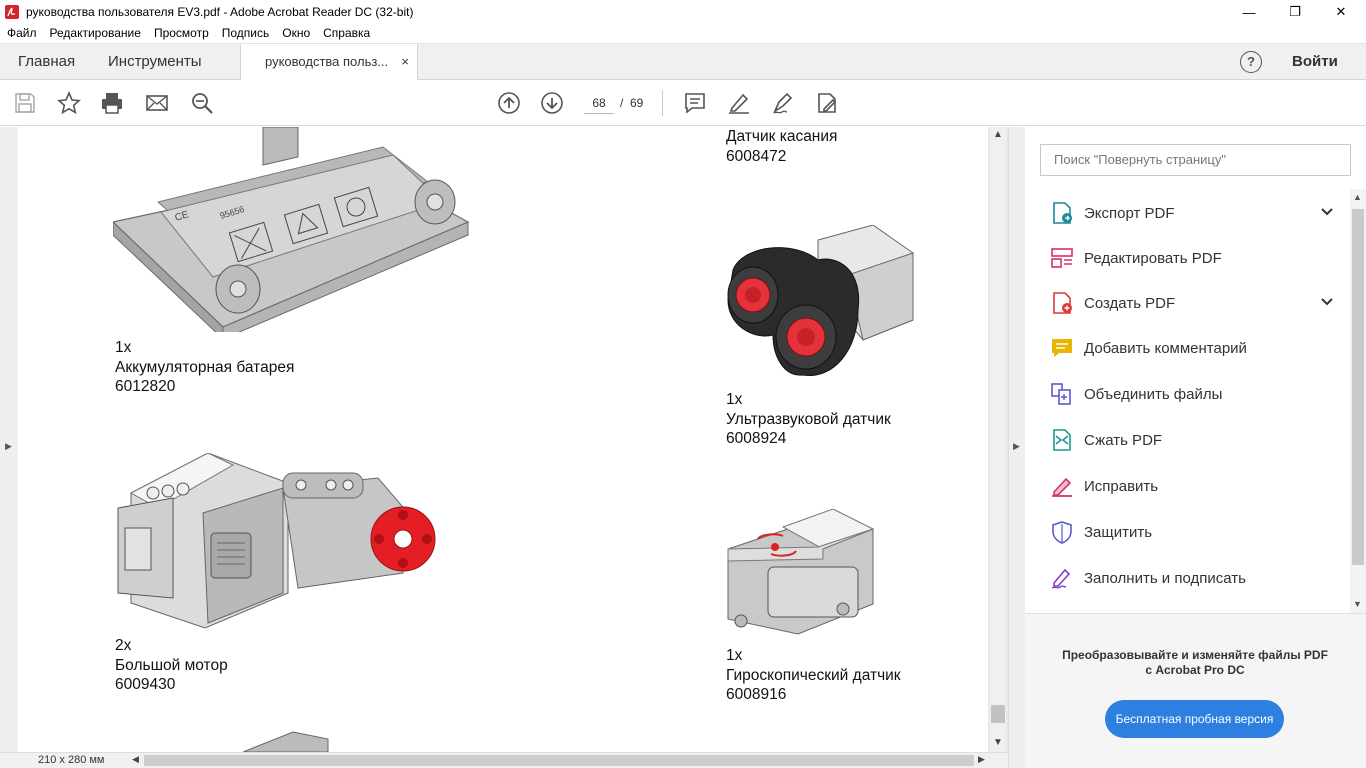  Describe the element at coordinates (998, 439) in the screenshot. I see `document-vertical-scrollbar: ▲ ▼` at that location.